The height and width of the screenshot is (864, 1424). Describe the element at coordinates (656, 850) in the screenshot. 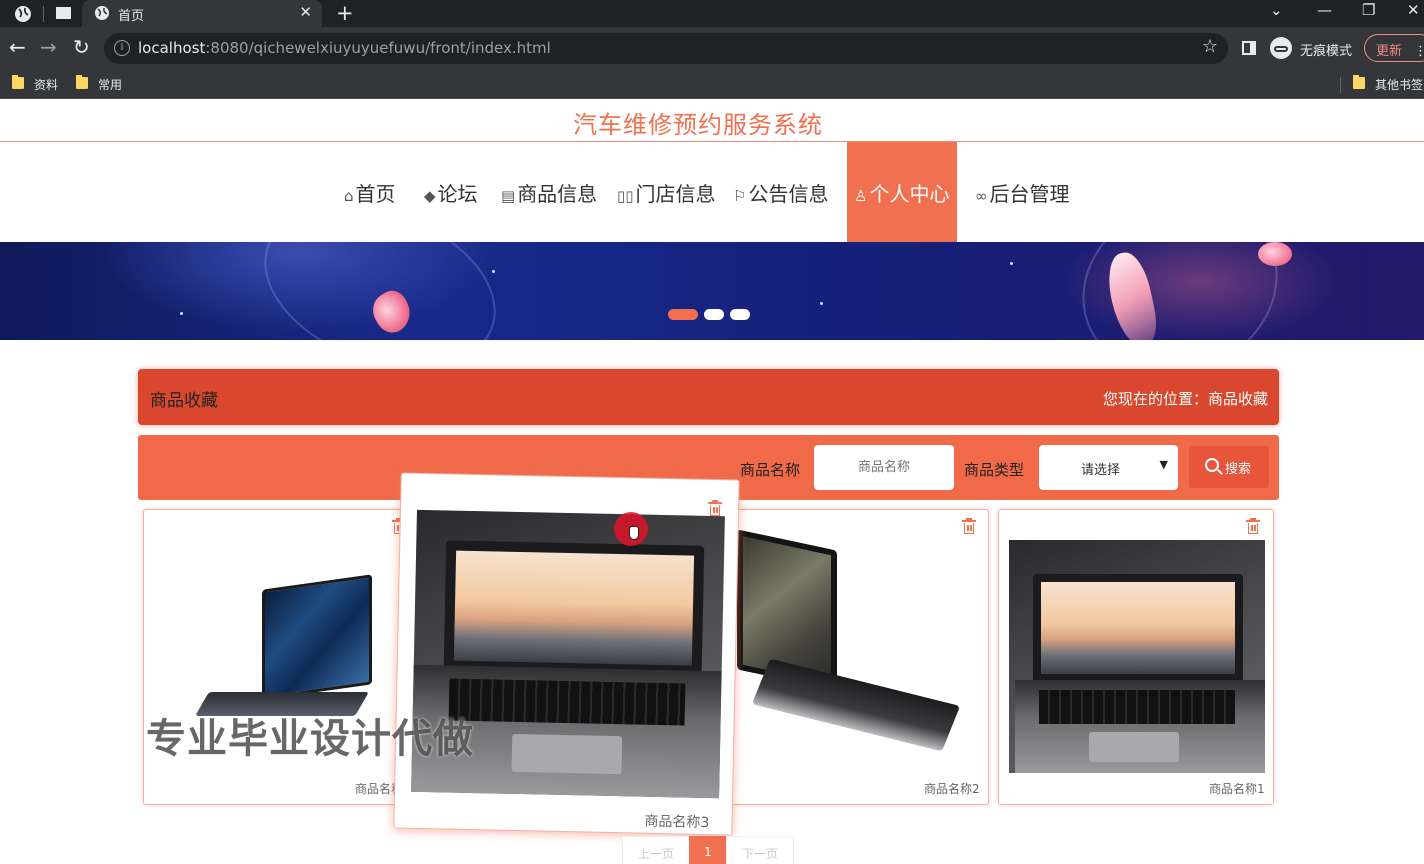

I see `prev-page-button: 上一页` at that location.